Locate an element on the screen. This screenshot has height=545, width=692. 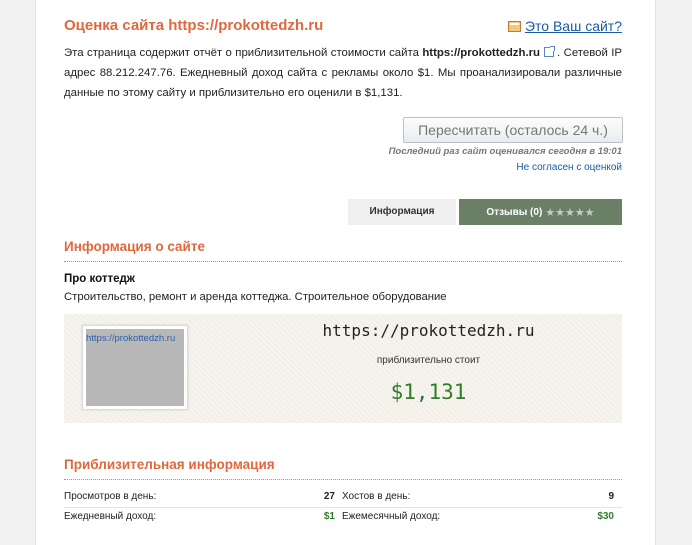
monthly-income-value: $30 is located at coordinates (605, 516).